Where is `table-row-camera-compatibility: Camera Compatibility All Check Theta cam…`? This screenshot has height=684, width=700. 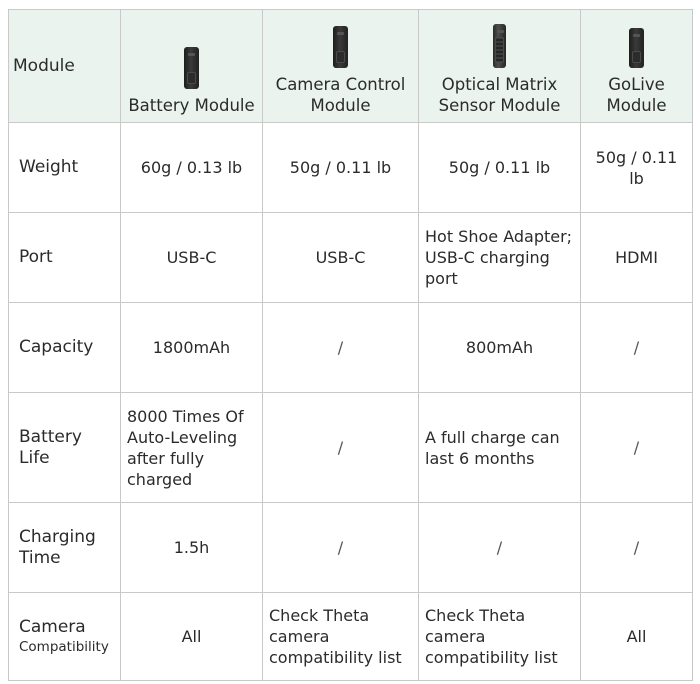 table-row-camera-compatibility: Camera Compatibility All Check Theta cam… is located at coordinates (350, 636).